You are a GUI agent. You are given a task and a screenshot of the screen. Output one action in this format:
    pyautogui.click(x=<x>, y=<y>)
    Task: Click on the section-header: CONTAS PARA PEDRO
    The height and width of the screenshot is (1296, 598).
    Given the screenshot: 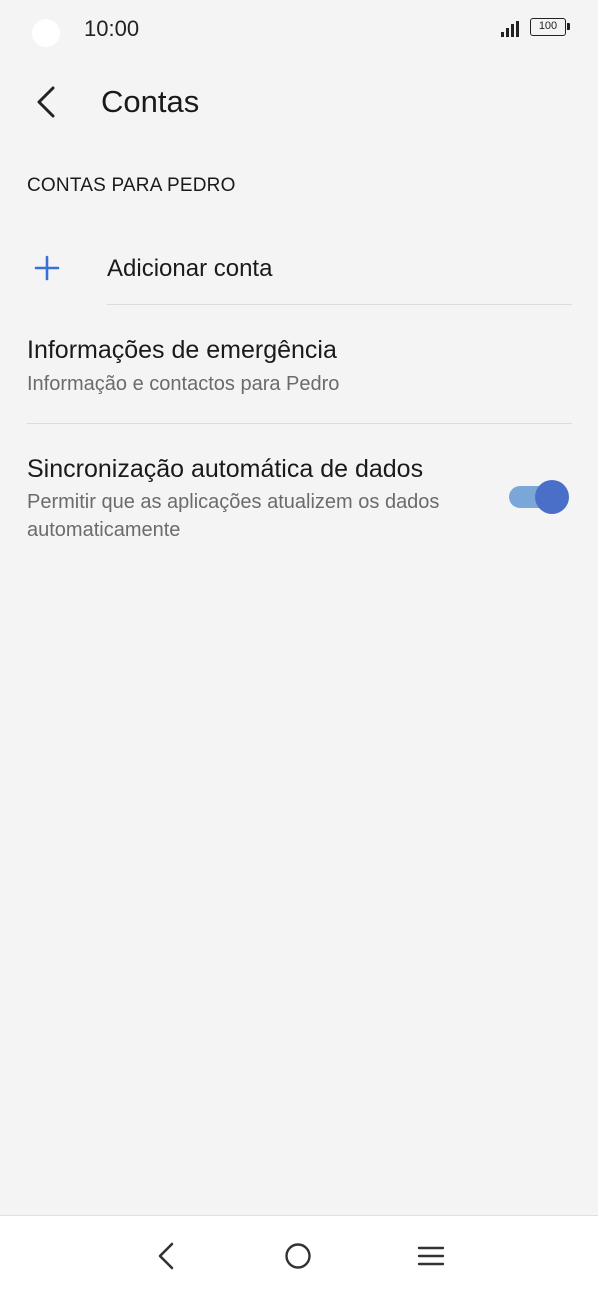 What is the action you would take?
    pyautogui.click(x=131, y=185)
    